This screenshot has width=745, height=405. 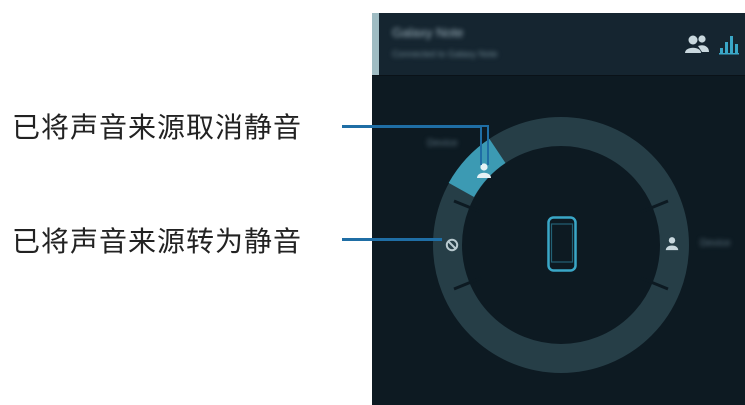 I want to click on mute-leader-line, so click(x=392, y=239).